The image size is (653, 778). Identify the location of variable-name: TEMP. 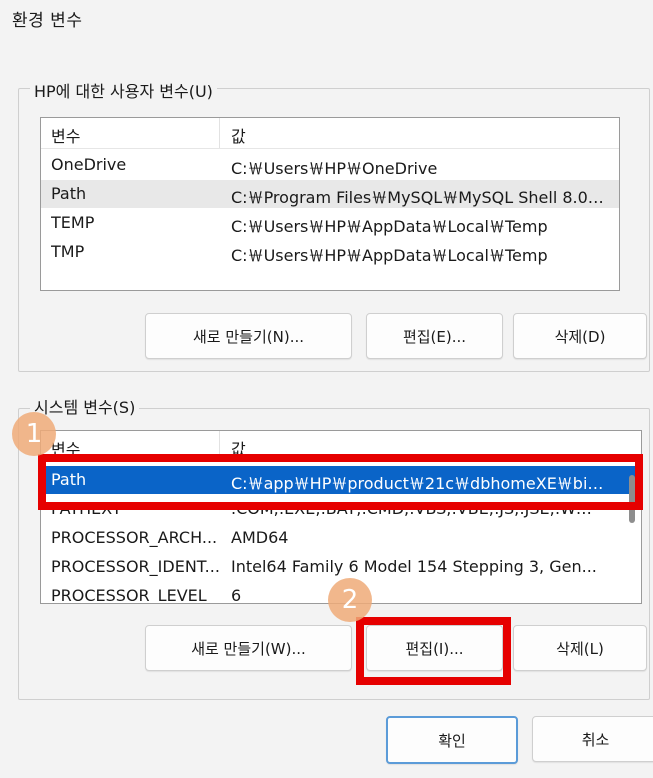
(73, 222).